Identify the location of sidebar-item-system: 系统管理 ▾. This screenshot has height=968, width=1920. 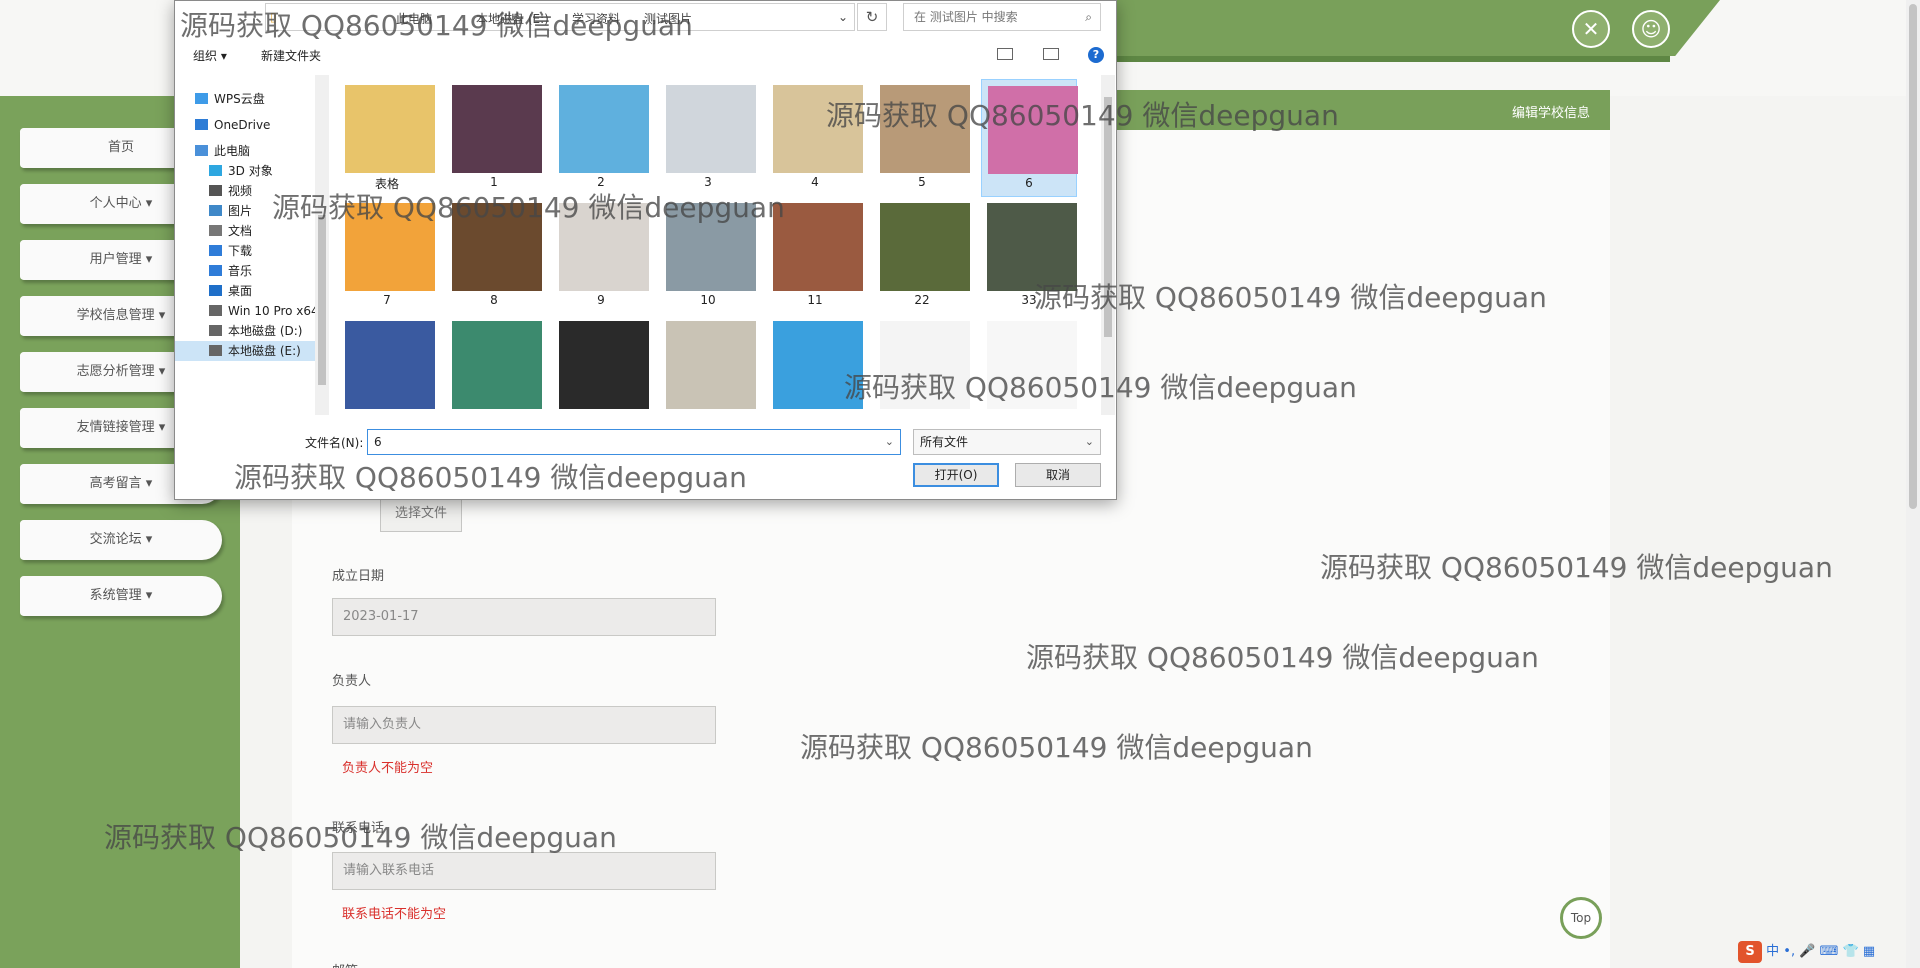
(121, 596).